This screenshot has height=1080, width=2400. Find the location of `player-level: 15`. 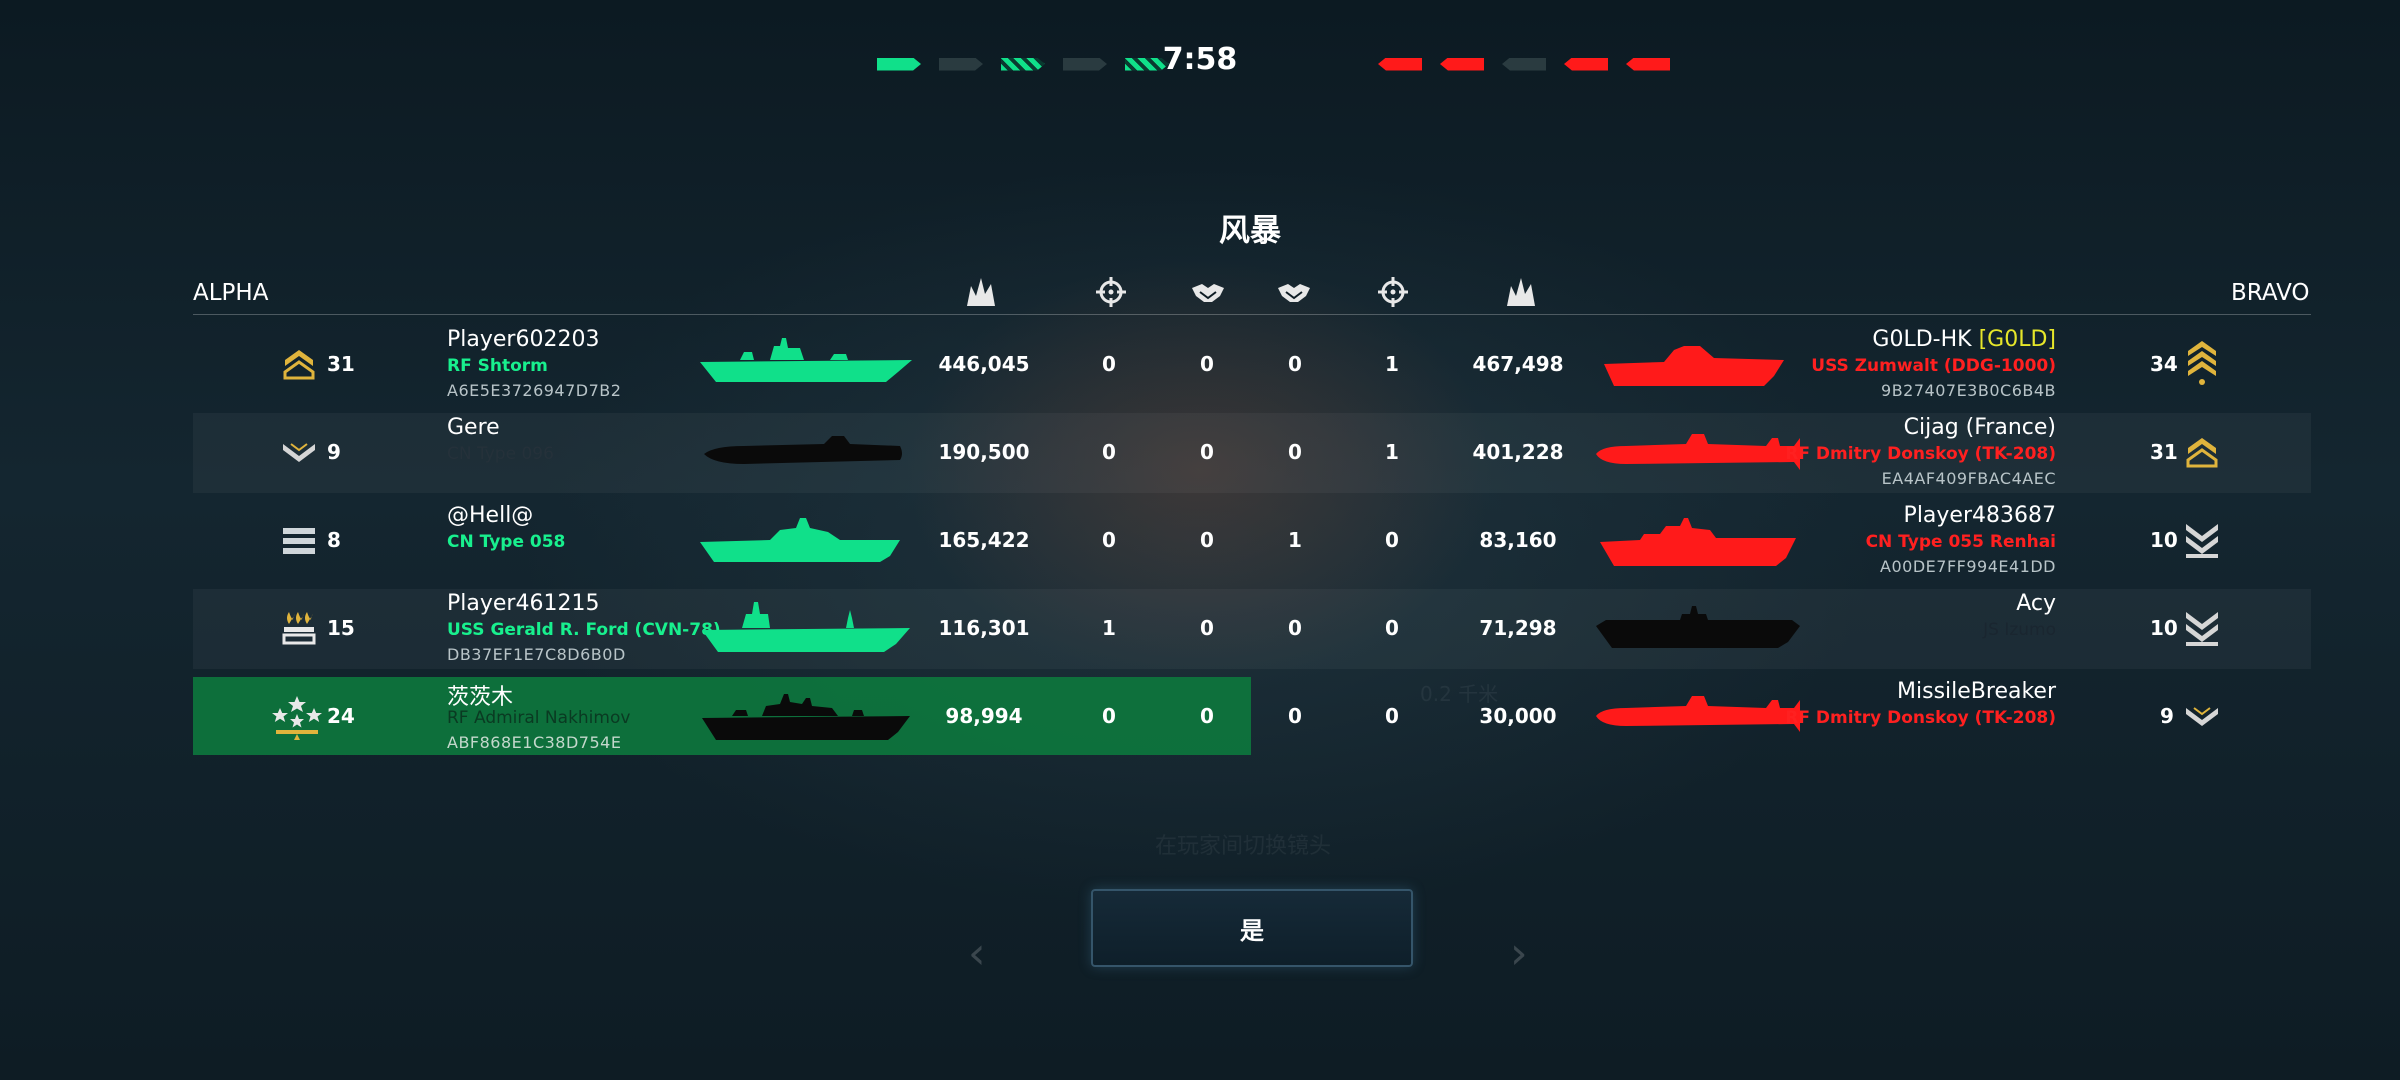

player-level: 15 is located at coordinates (341, 628).